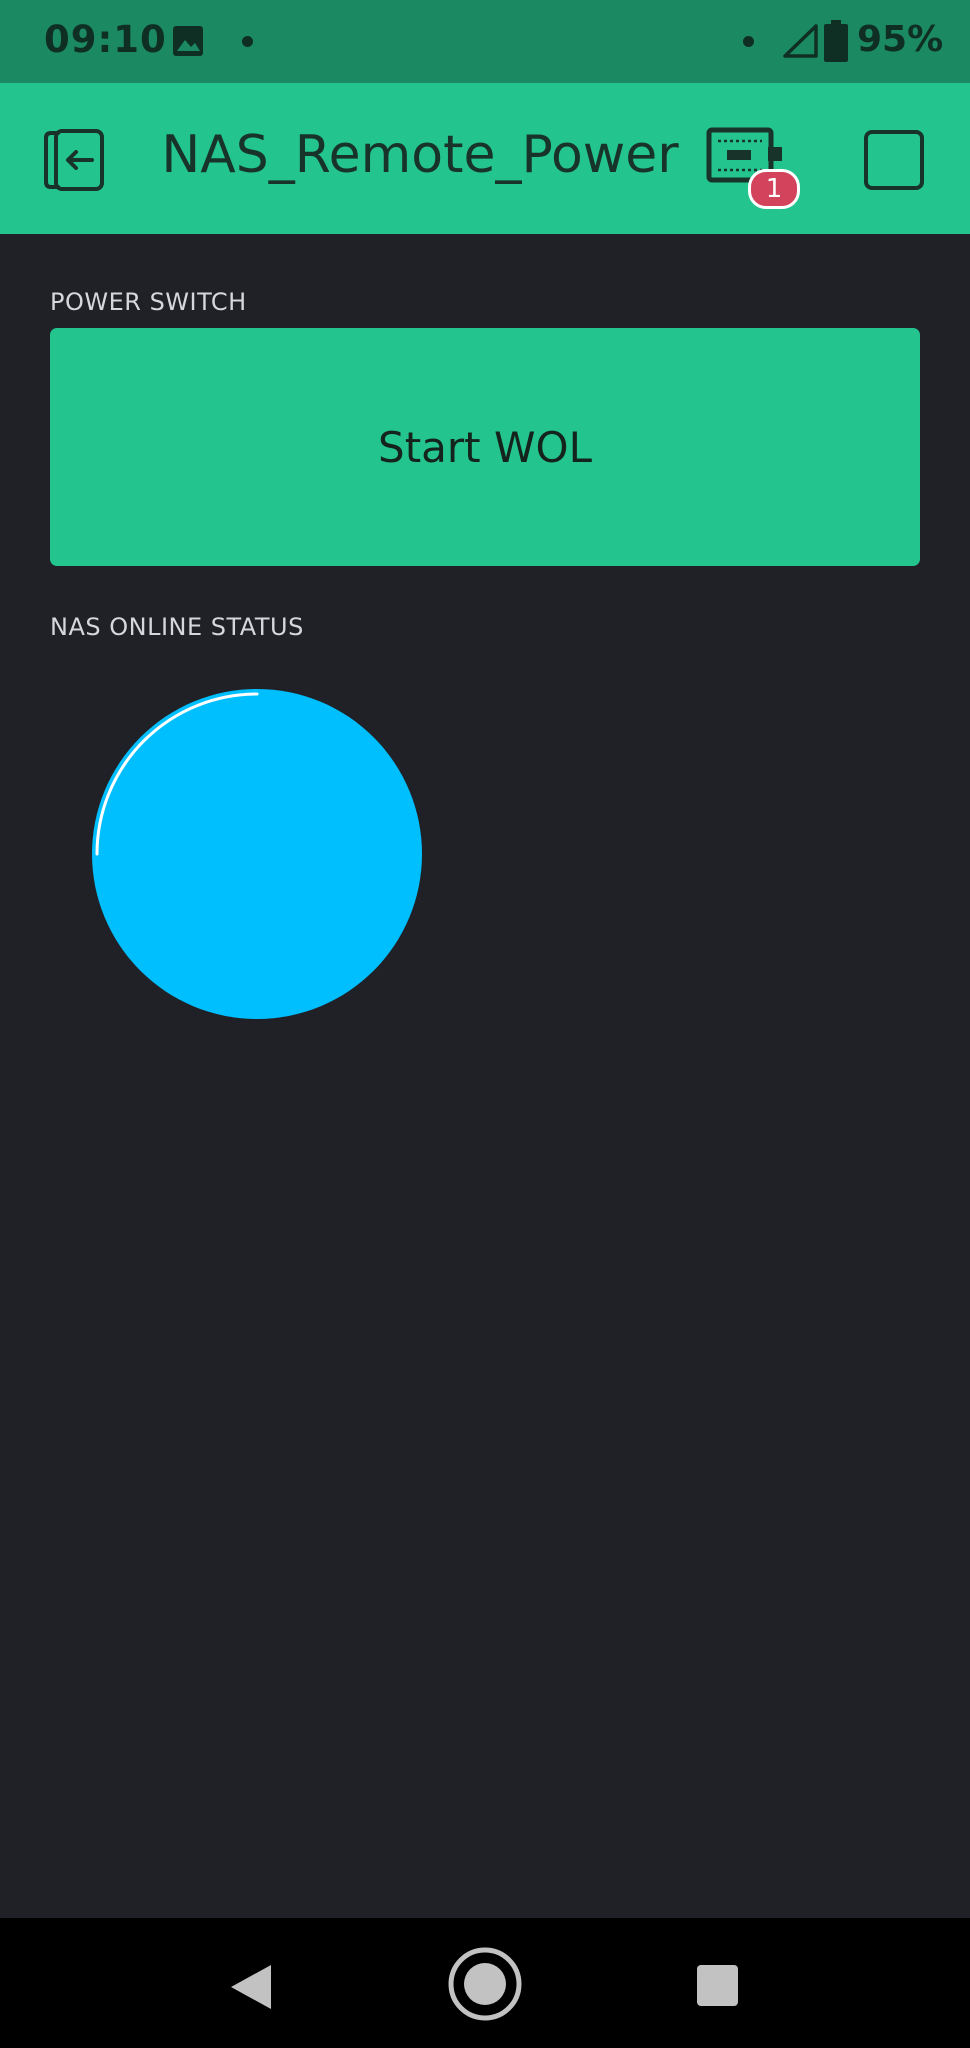 The width and height of the screenshot is (970, 2048). I want to click on online-status-label: NAS ONLINE STATUS, so click(177, 627).